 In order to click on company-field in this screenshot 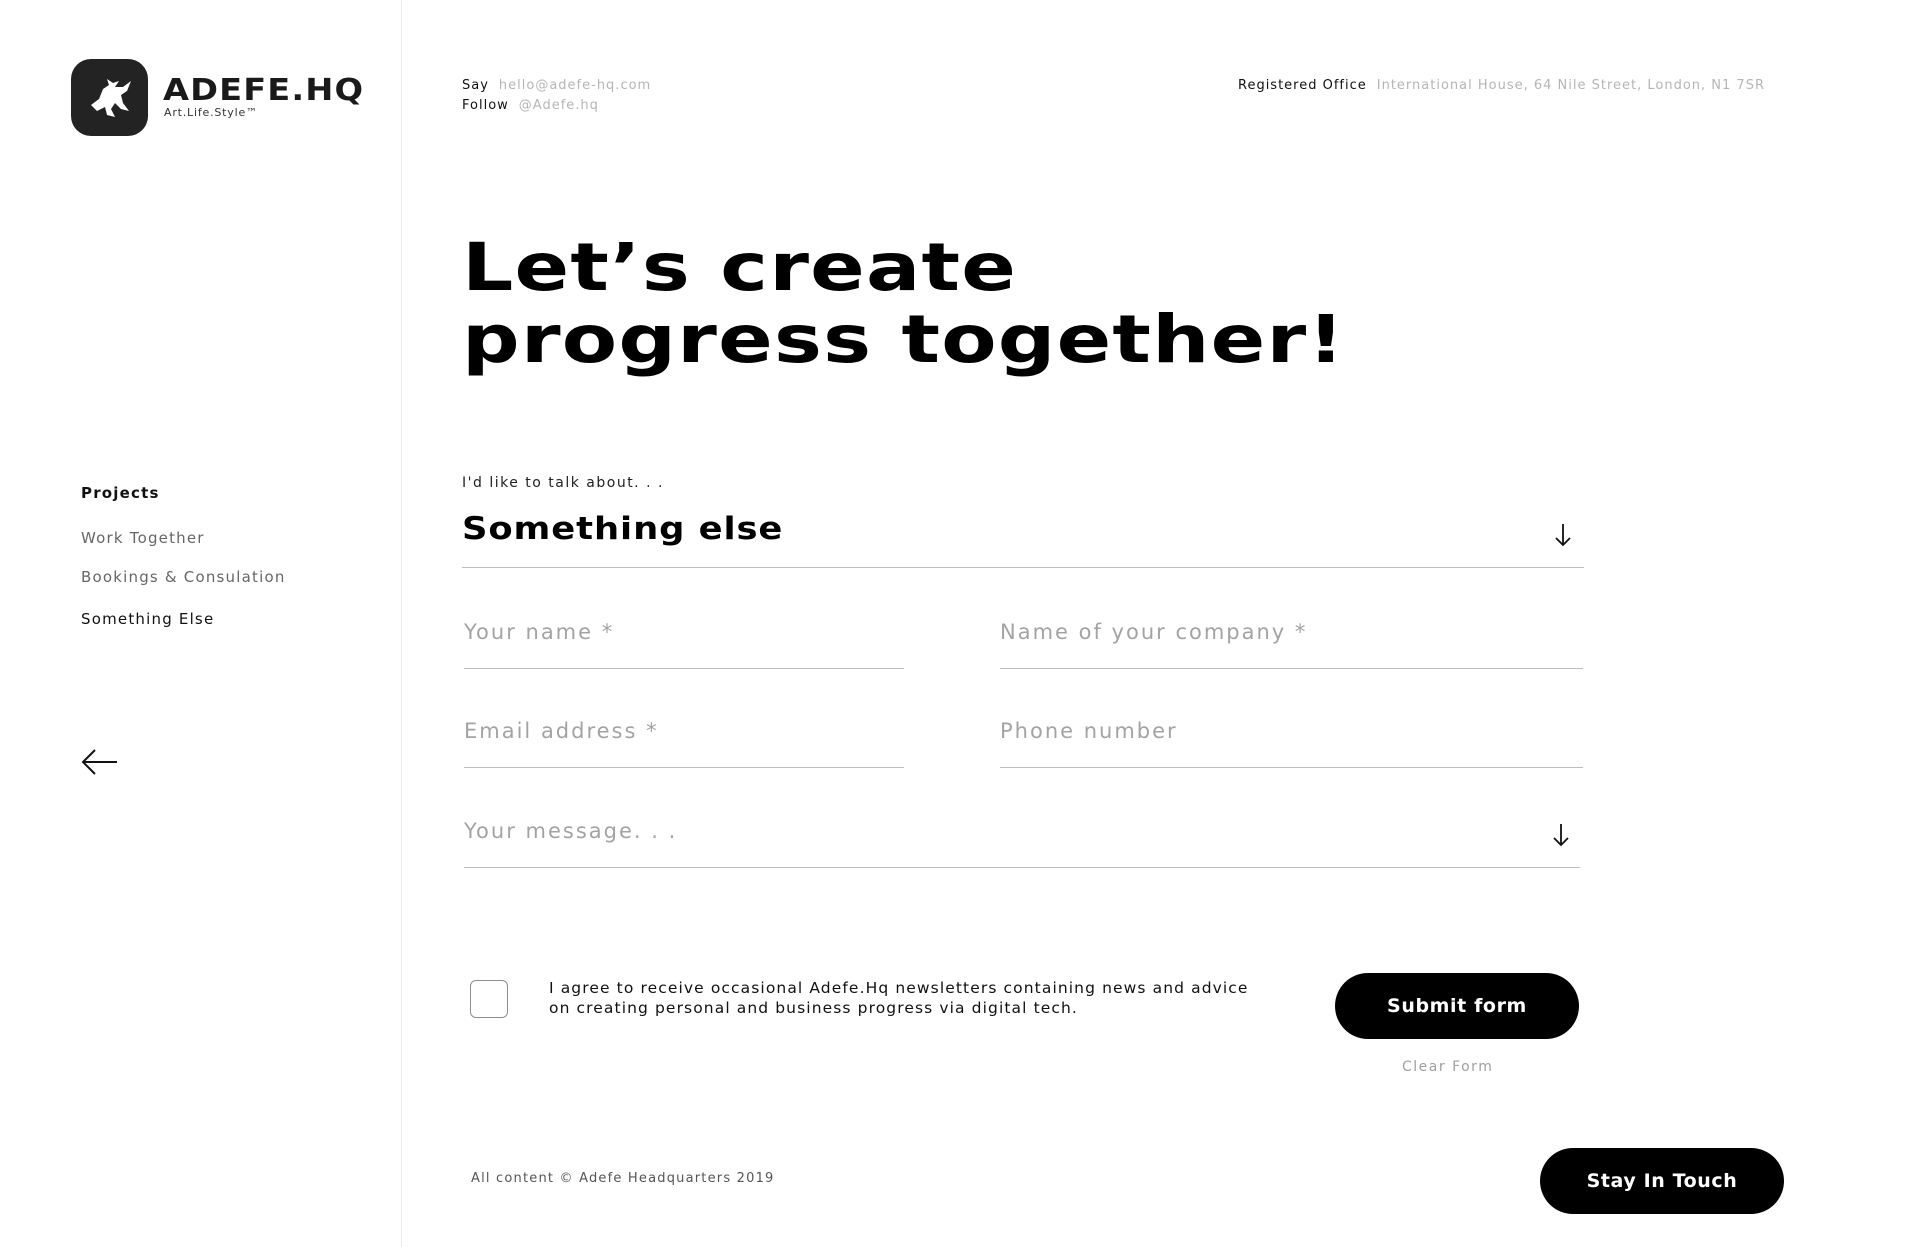, I will do `click(1291, 639)`.